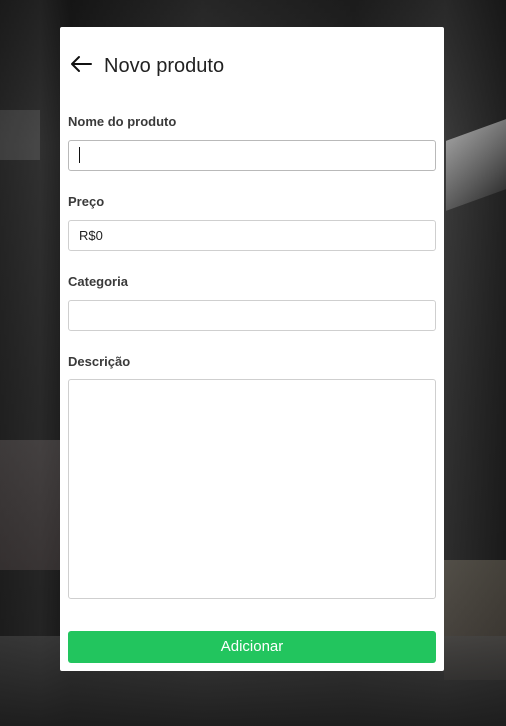 This screenshot has width=506, height=726. Describe the element at coordinates (86, 201) in the screenshot. I see `price-label: Preço` at that location.